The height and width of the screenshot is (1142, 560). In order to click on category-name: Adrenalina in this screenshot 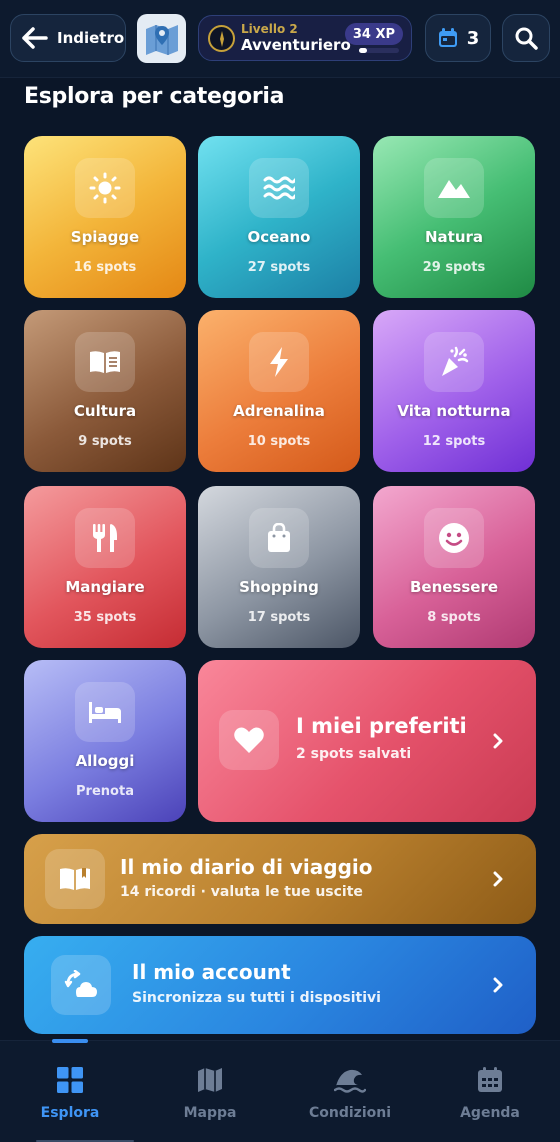, I will do `click(279, 411)`.